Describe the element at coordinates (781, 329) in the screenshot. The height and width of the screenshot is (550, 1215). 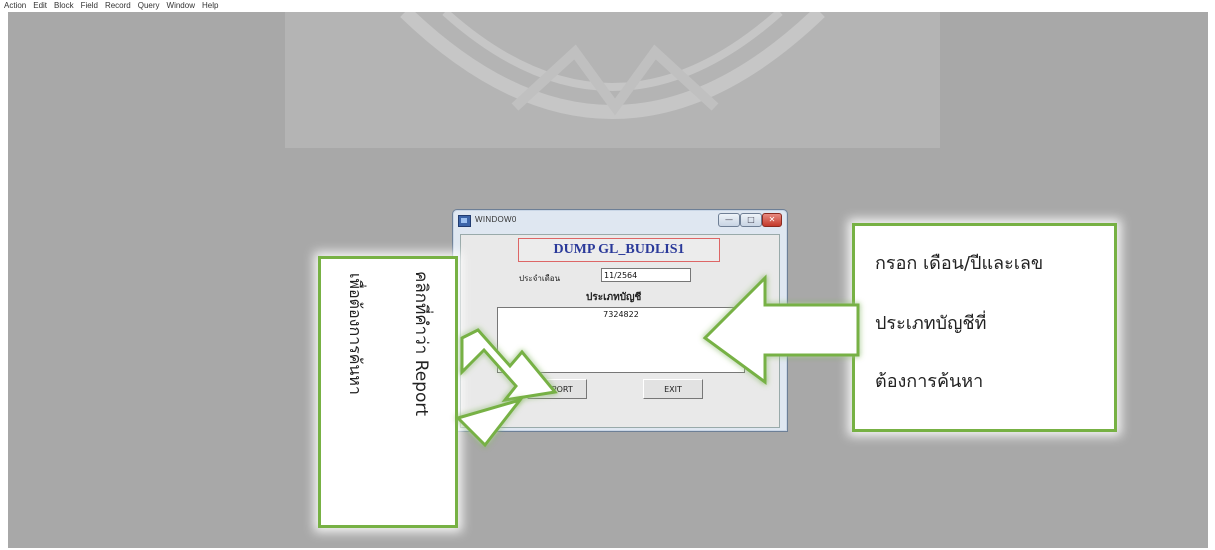
I see `arrow-left-pointing` at that location.